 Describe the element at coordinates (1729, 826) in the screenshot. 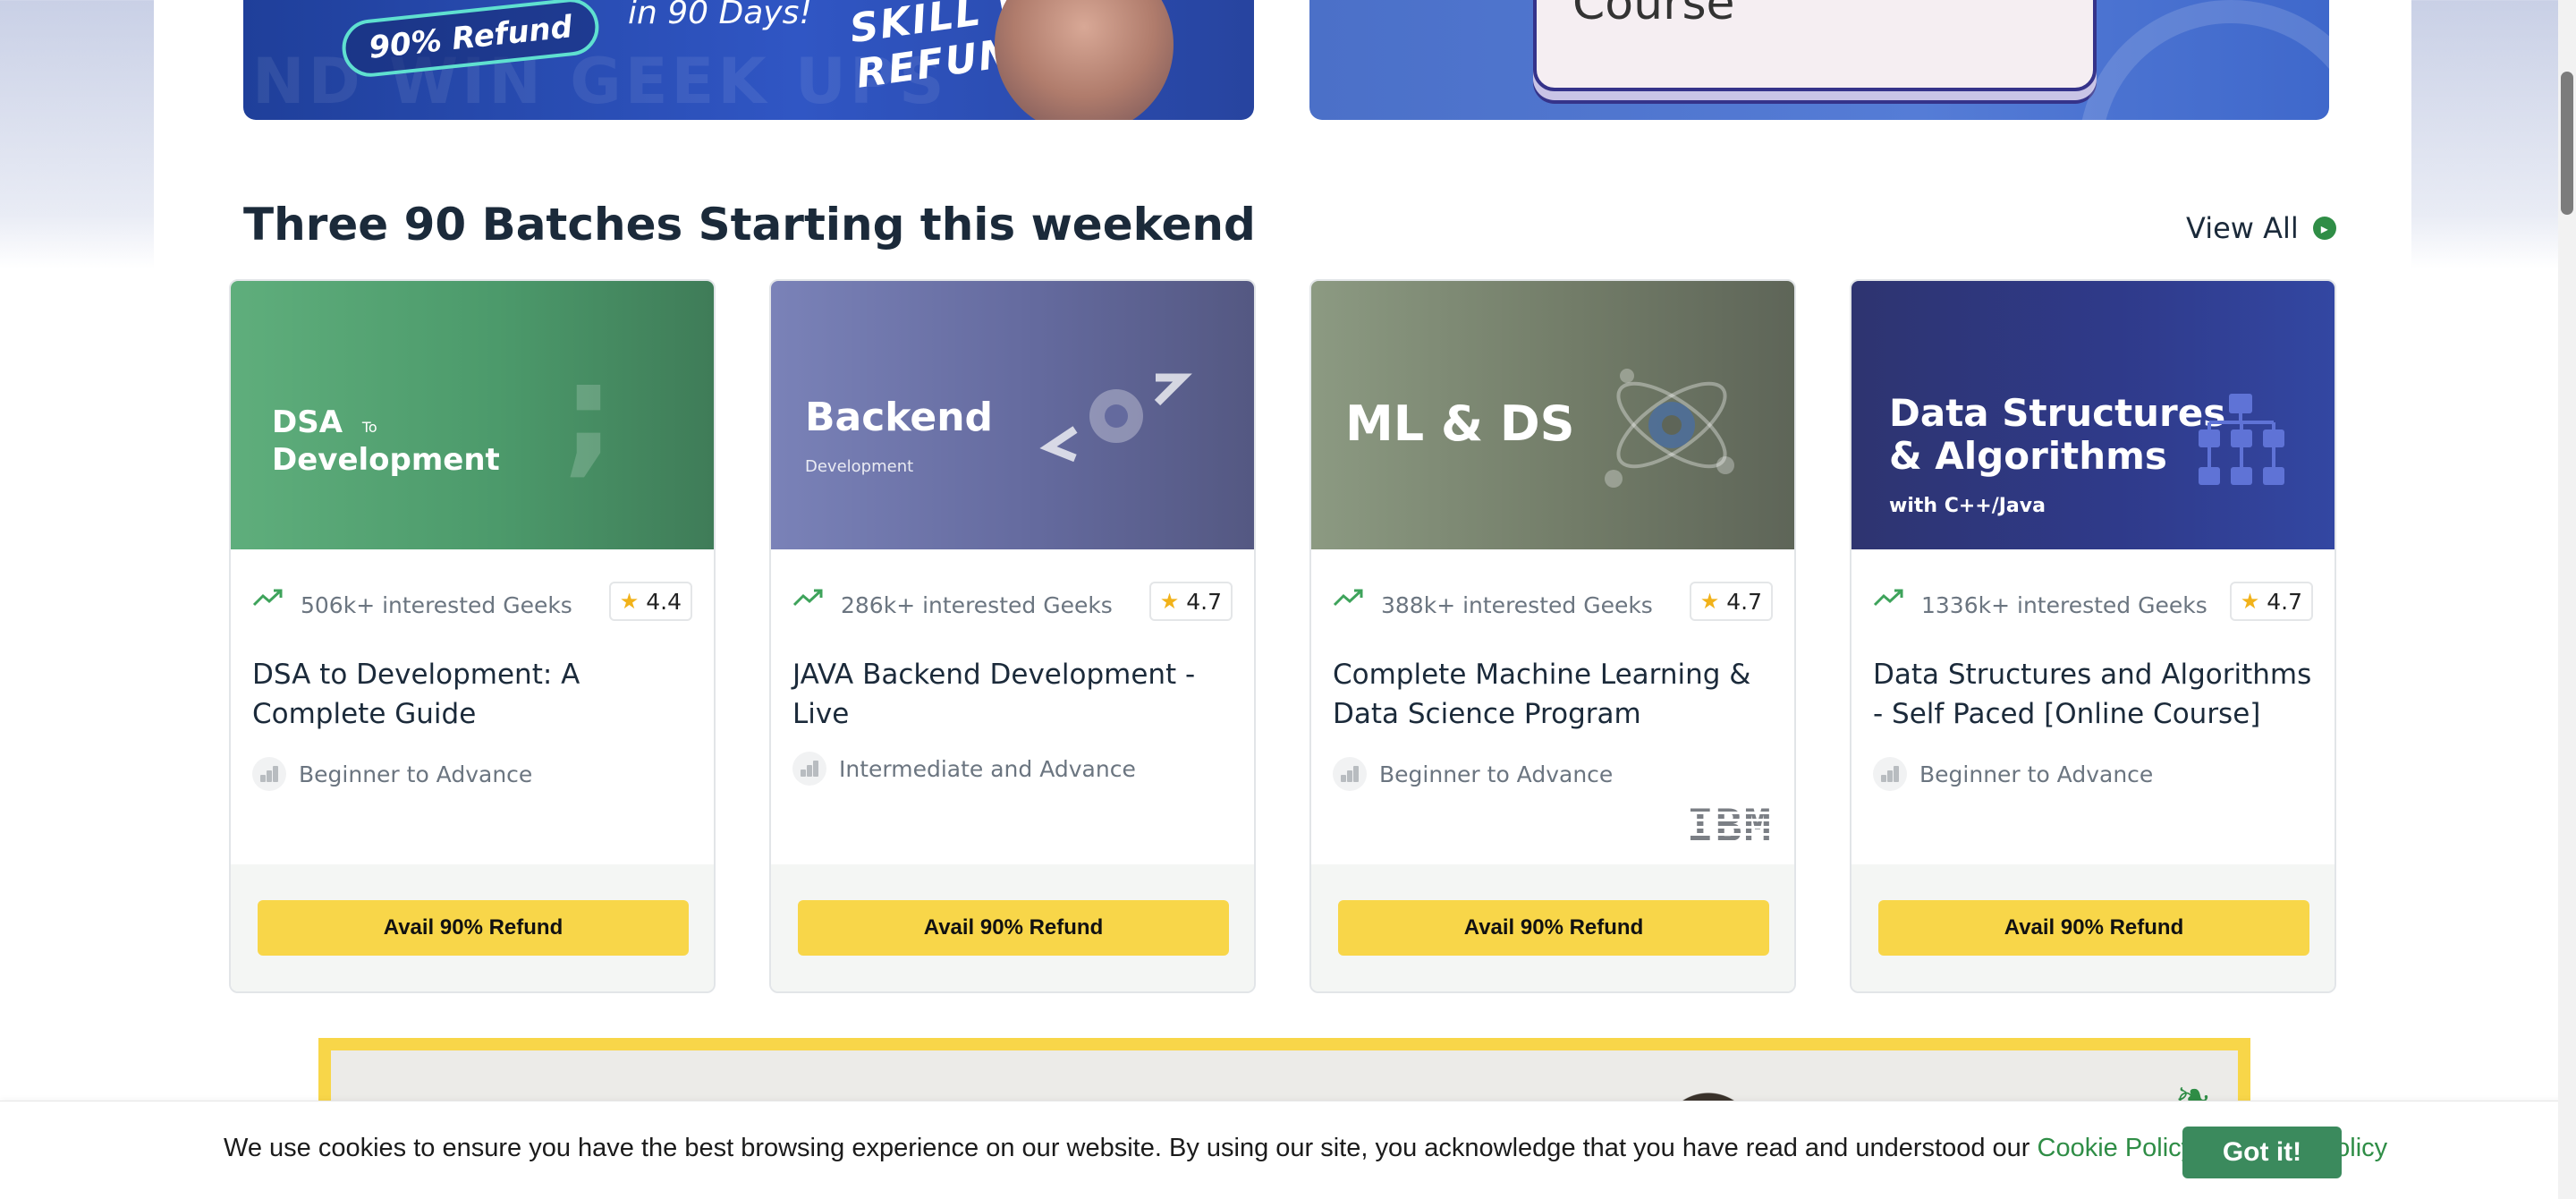

I see `ibm-logo: IBM` at that location.